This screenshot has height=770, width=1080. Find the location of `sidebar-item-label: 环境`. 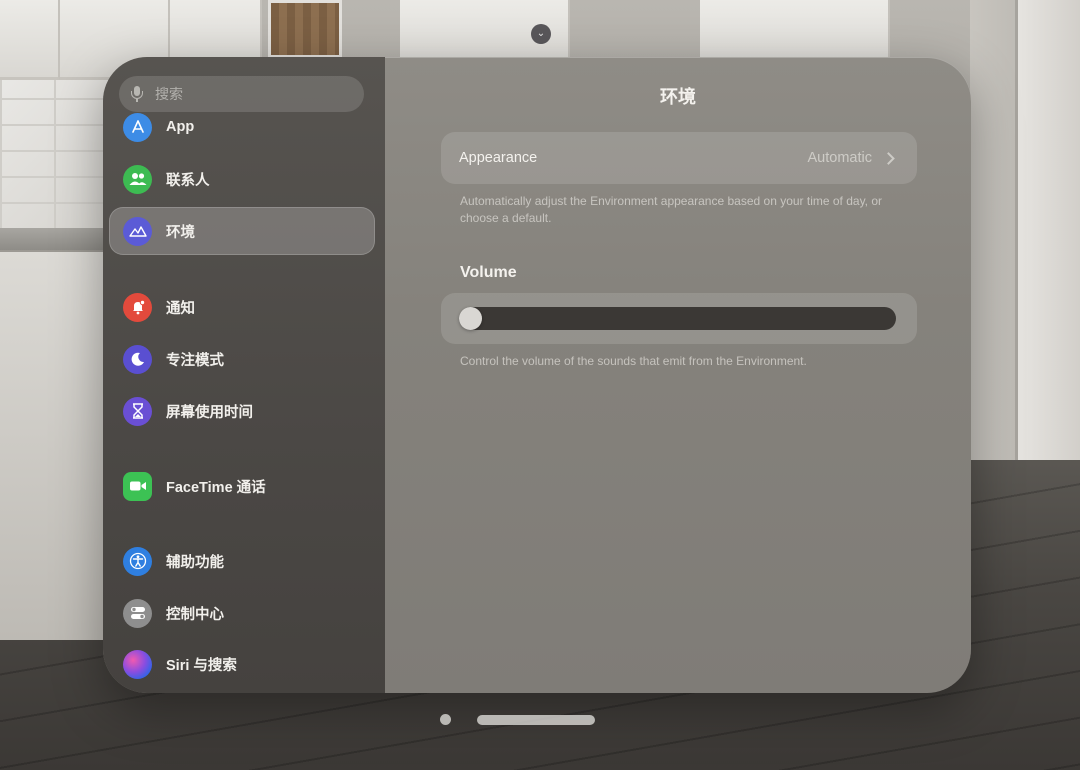

sidebar-item-label: 环境 is located at coordinates (180, 232).